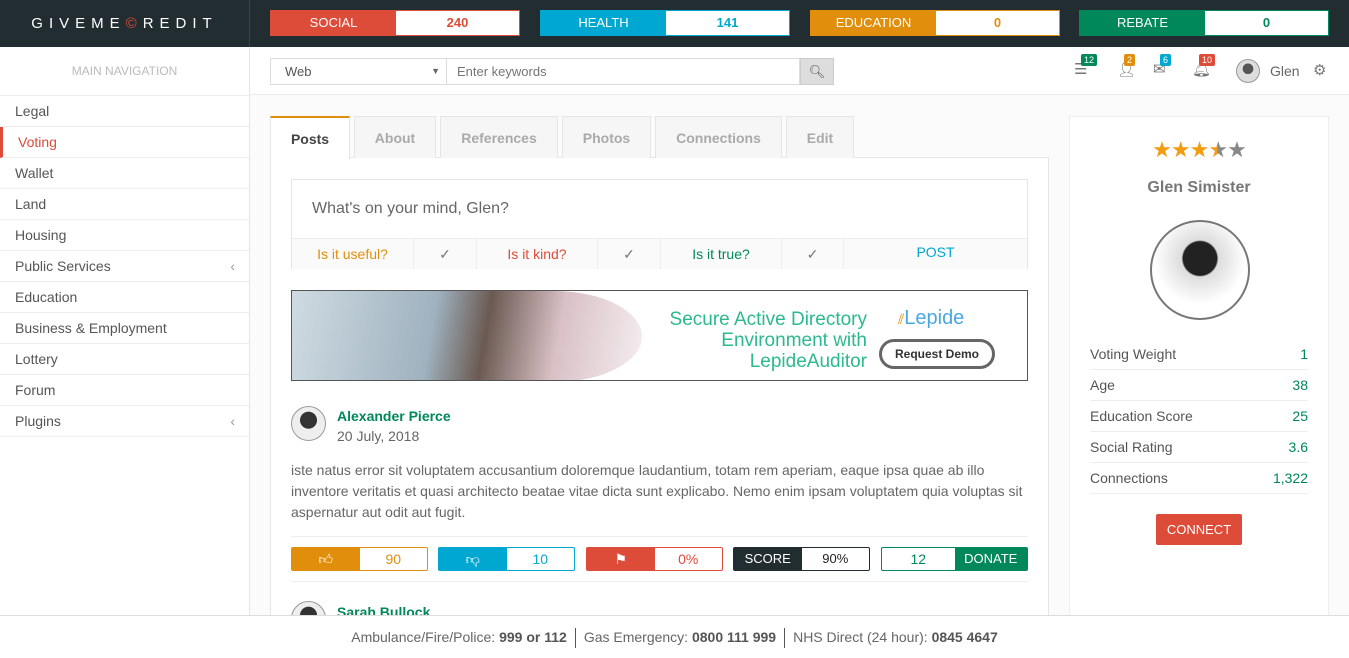 The image size is (1349, 658). Describe the element at coordinates (326, 559) in the screenshot. I see `thumbs-up-icon: 👍︎` at that location.